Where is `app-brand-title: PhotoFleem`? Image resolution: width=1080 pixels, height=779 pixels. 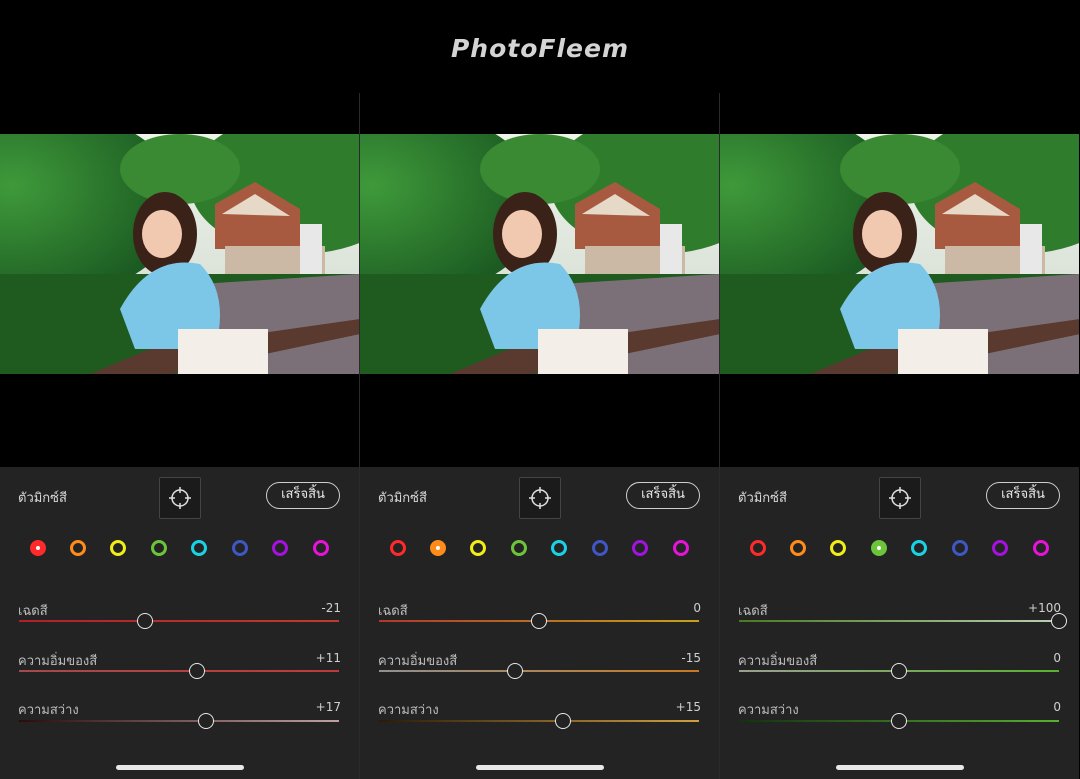 app-brand-title: PhotoFleem is located at coordinates (540, 48).